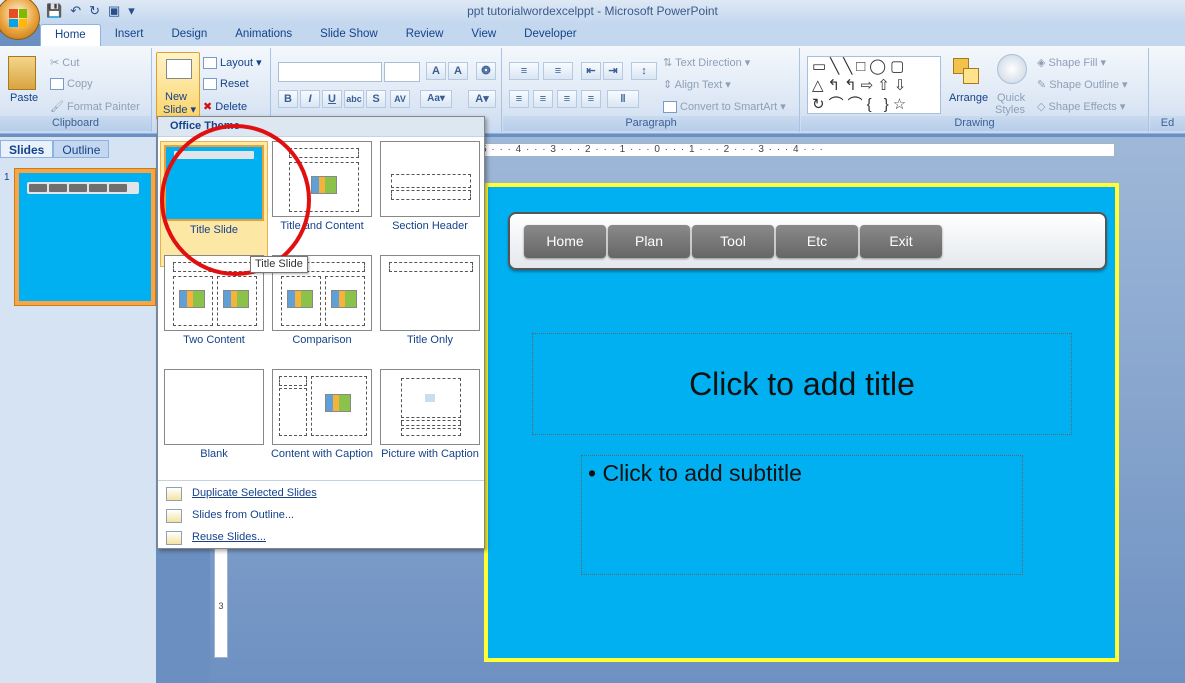 Image resolution: width=1185 pixels, height=683 pixels. What do you see at coordinates (27, 149) in the screenshot?
I see `tab-slides: Slides` at bounding box center [27, 149].